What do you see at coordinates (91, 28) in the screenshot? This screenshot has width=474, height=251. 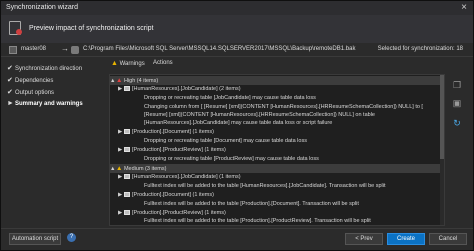 I see `page-title: Preview impact of synchronization script` at bounding box center [91, 28].